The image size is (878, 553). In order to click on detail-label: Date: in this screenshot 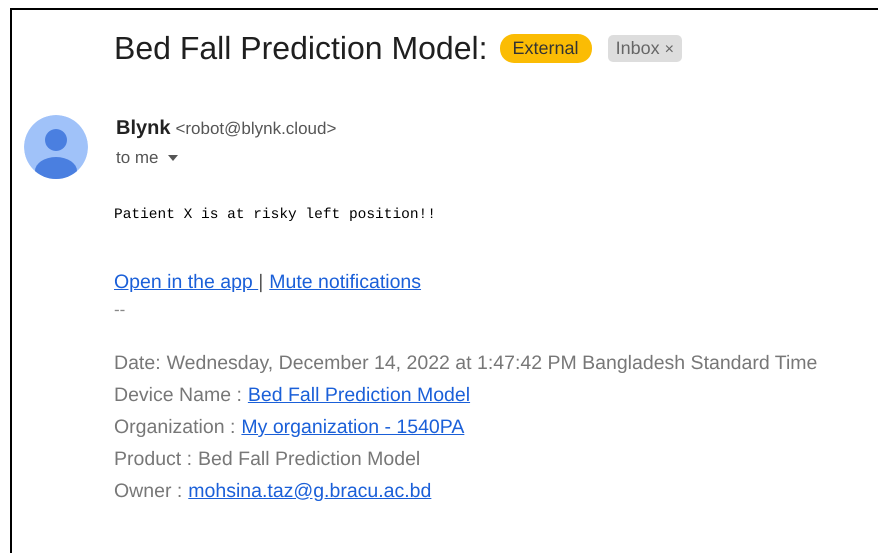, I will do `click(137, 363)`.